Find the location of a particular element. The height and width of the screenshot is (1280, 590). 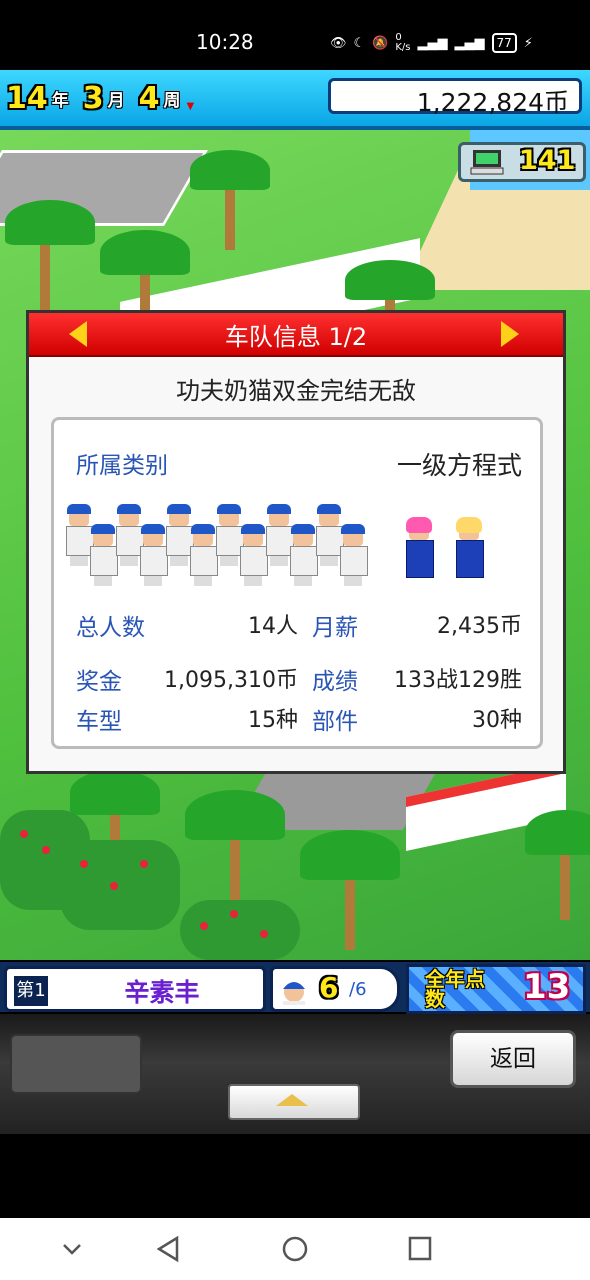

stat-label-cartype: 车型 is located at coordinates (99, 722).